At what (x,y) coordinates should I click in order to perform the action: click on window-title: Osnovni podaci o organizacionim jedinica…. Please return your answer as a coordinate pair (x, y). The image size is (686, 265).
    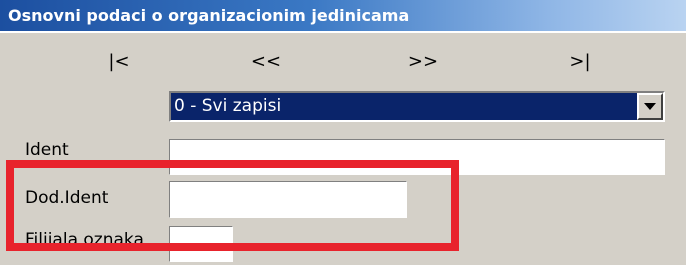
    Looking at the image, I should click on (343, 15).